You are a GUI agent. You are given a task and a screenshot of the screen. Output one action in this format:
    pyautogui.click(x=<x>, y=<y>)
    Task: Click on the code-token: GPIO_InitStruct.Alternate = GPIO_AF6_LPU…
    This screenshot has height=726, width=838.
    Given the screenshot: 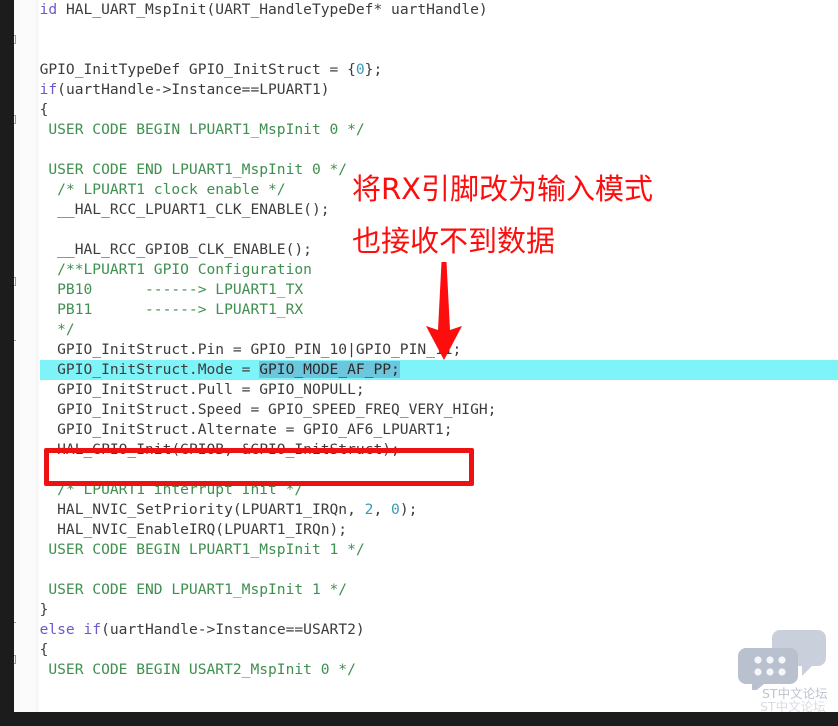 What is the action you would take?
    pyautogui.click(x=237, y=429)
    